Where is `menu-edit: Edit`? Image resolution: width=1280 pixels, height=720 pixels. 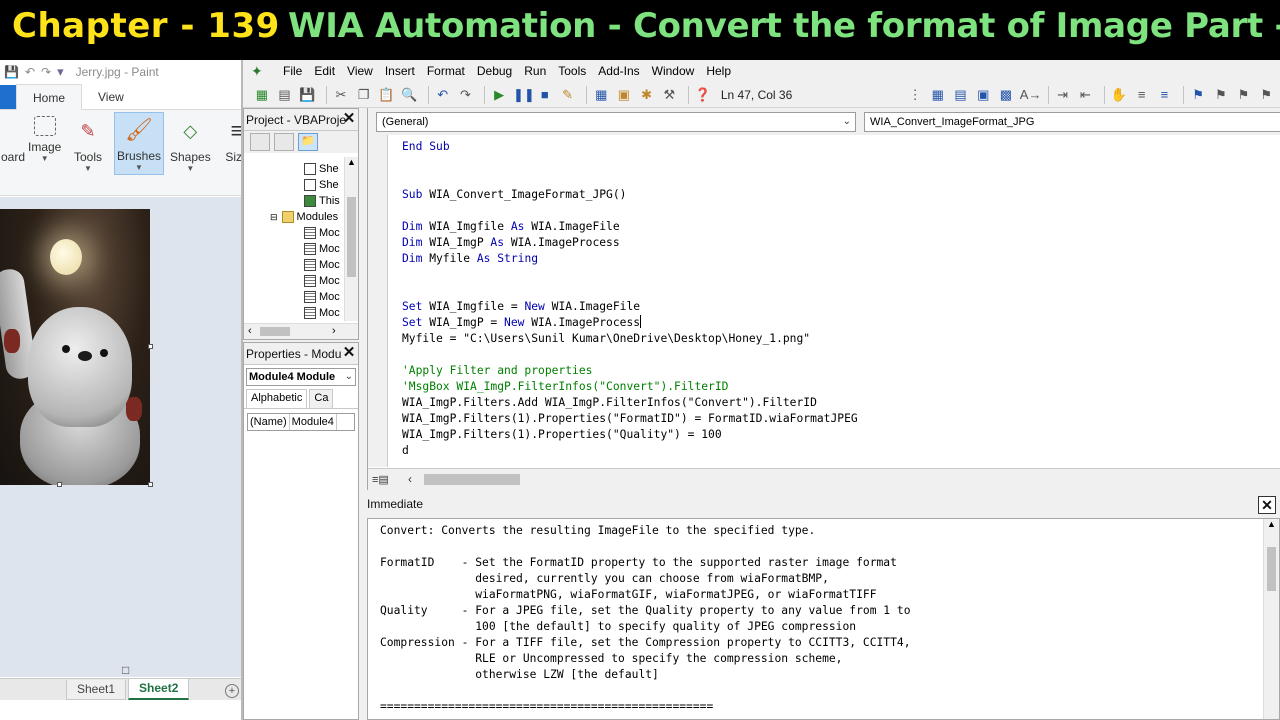 menu-edit: Edit is located at coordinates (324, 71).